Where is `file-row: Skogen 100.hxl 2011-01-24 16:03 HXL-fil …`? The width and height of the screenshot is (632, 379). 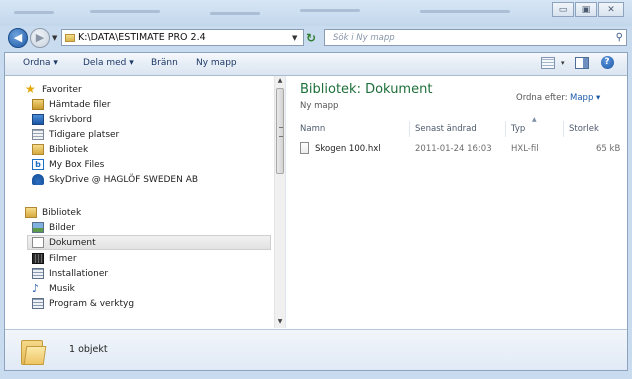
file-row: Skogen 100.hxl 2011-01-24 16:03 HXL-fil … is located at coordinates (463, 150).